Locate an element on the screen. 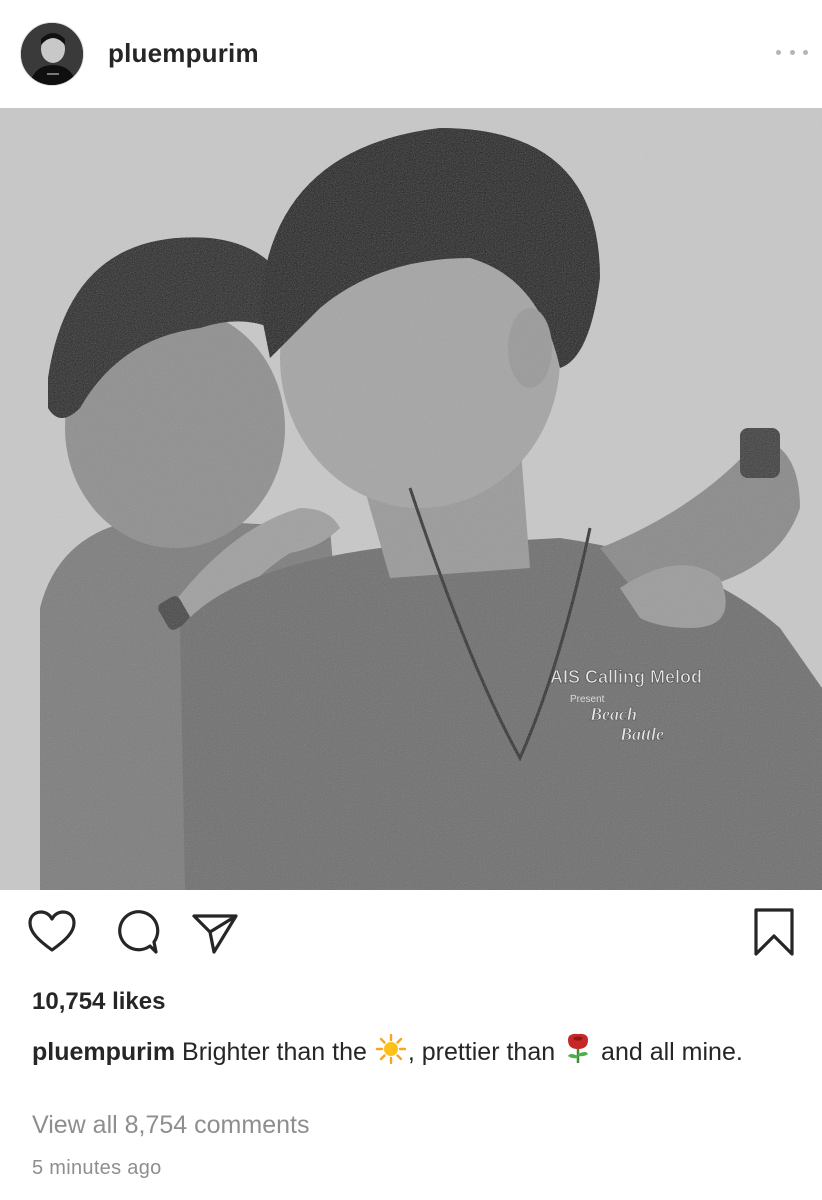 The height and width of the screenshot is (1200, 822). shirt-print-line3: Beach is located at coordinates (613, 714).